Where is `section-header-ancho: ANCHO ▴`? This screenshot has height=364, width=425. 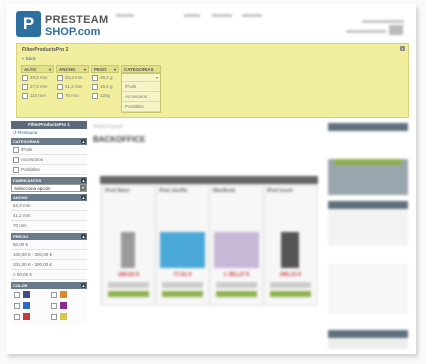 section-header-ancho: ANCHO ▴ is located at coordinates (49, 197).